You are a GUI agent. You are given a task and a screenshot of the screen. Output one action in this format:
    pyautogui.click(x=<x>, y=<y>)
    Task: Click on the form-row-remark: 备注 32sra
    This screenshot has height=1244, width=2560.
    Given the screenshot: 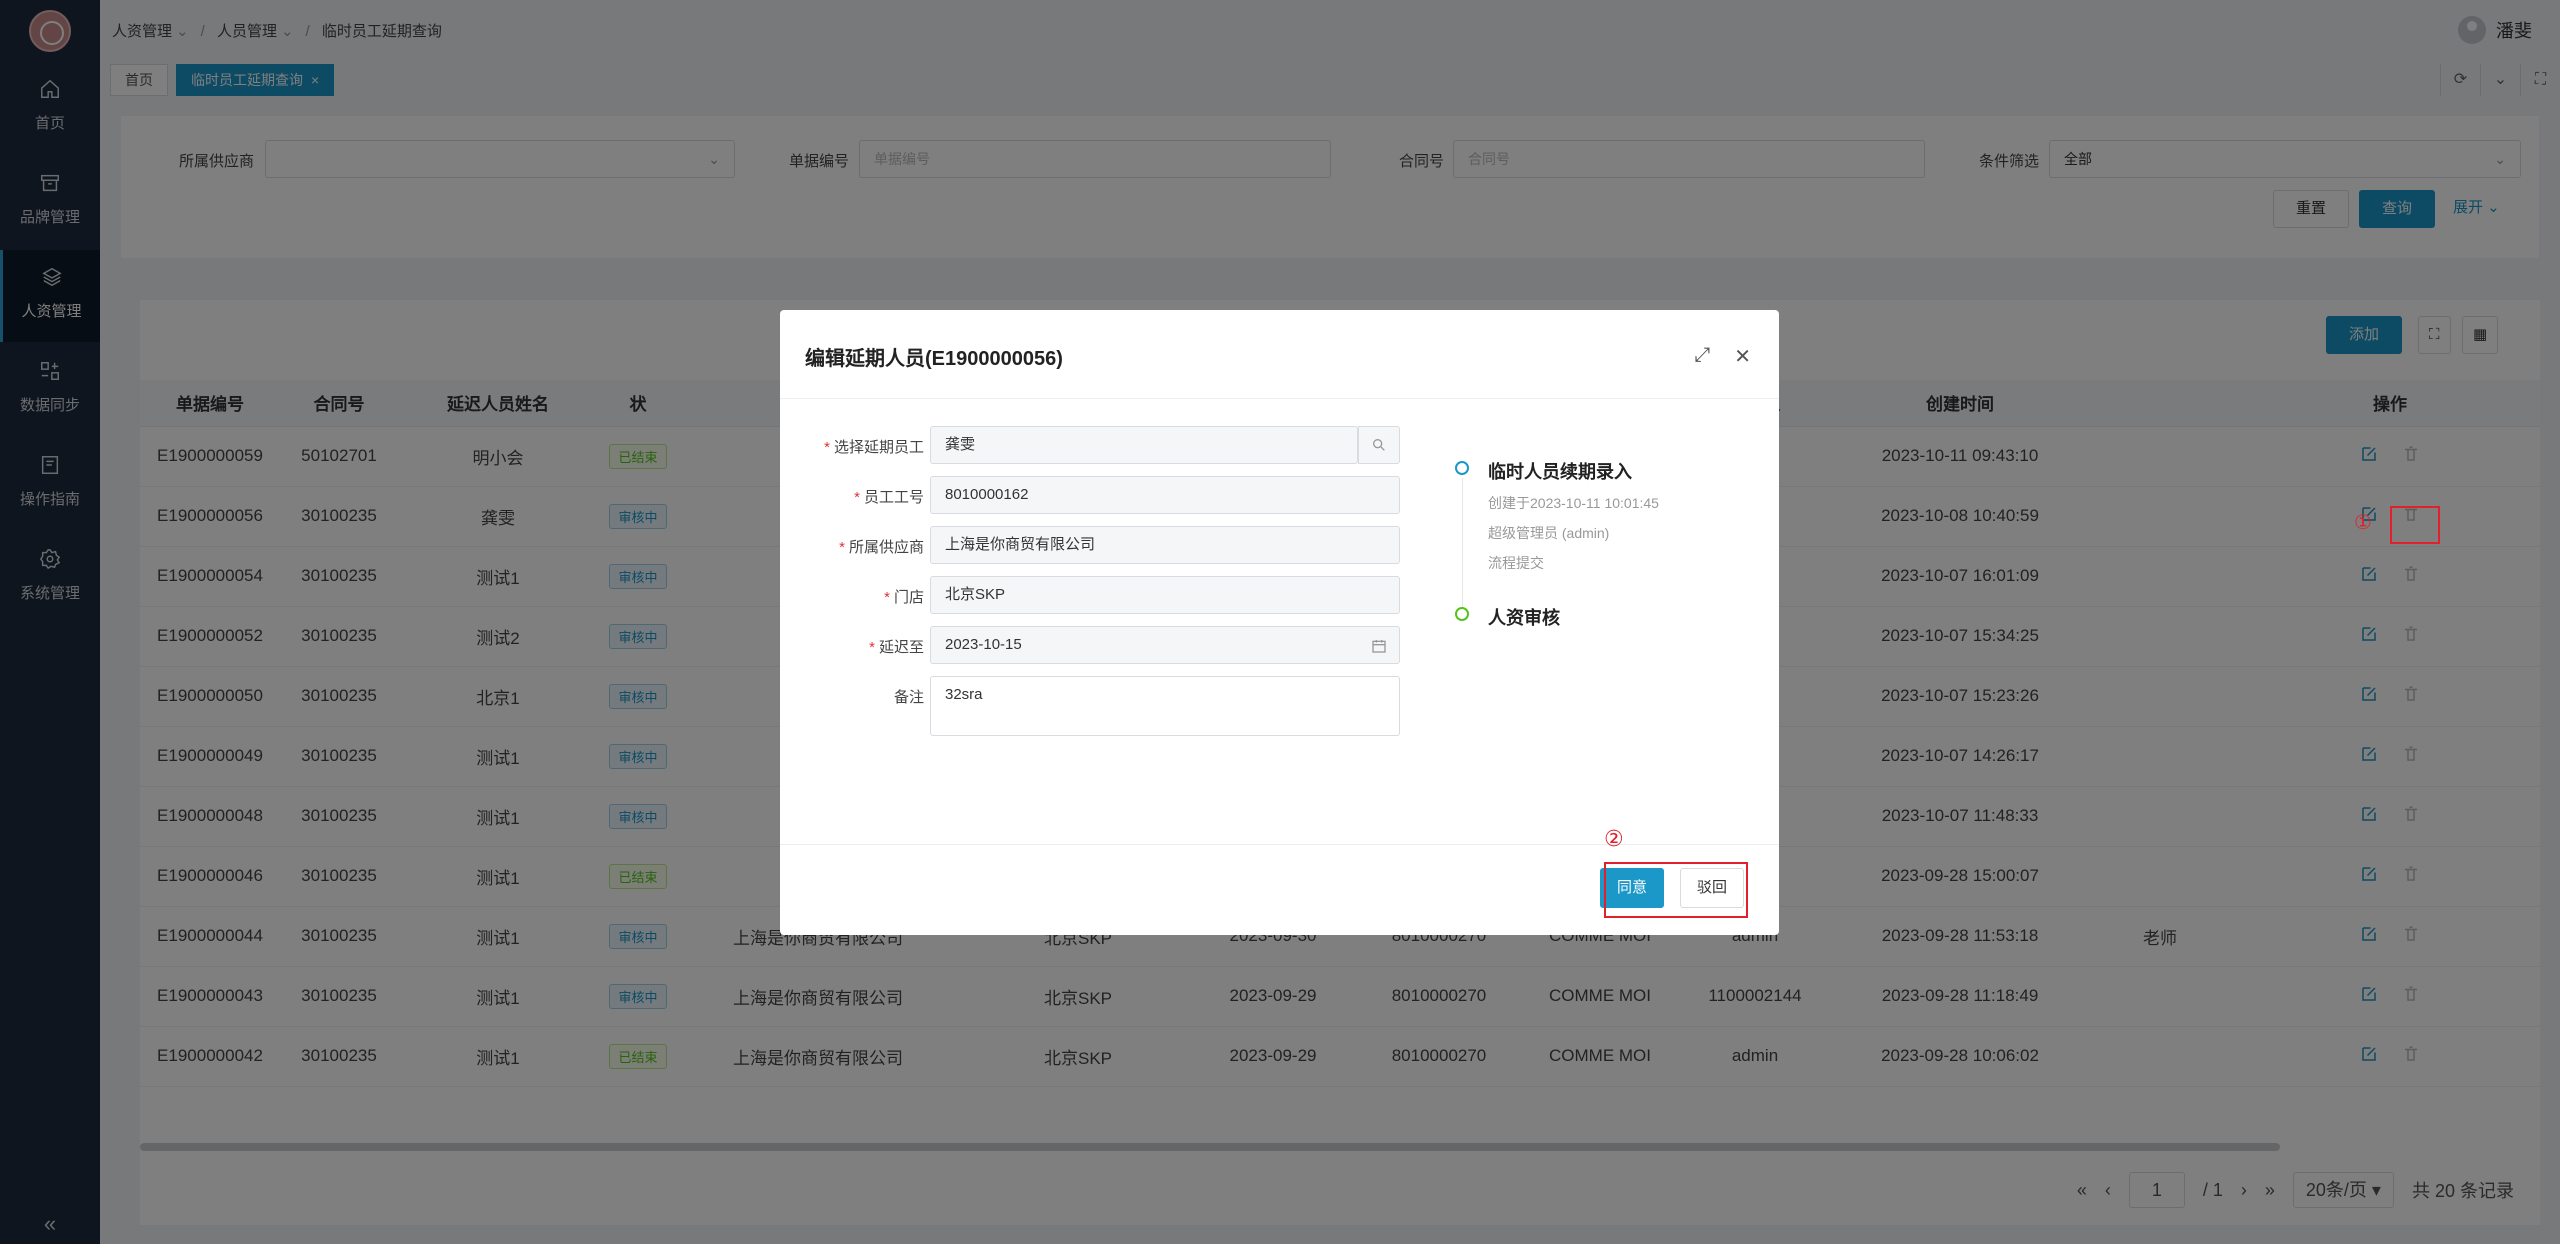 What is the action you would take?
    pyautogui.click(x=1090, y=707)
    